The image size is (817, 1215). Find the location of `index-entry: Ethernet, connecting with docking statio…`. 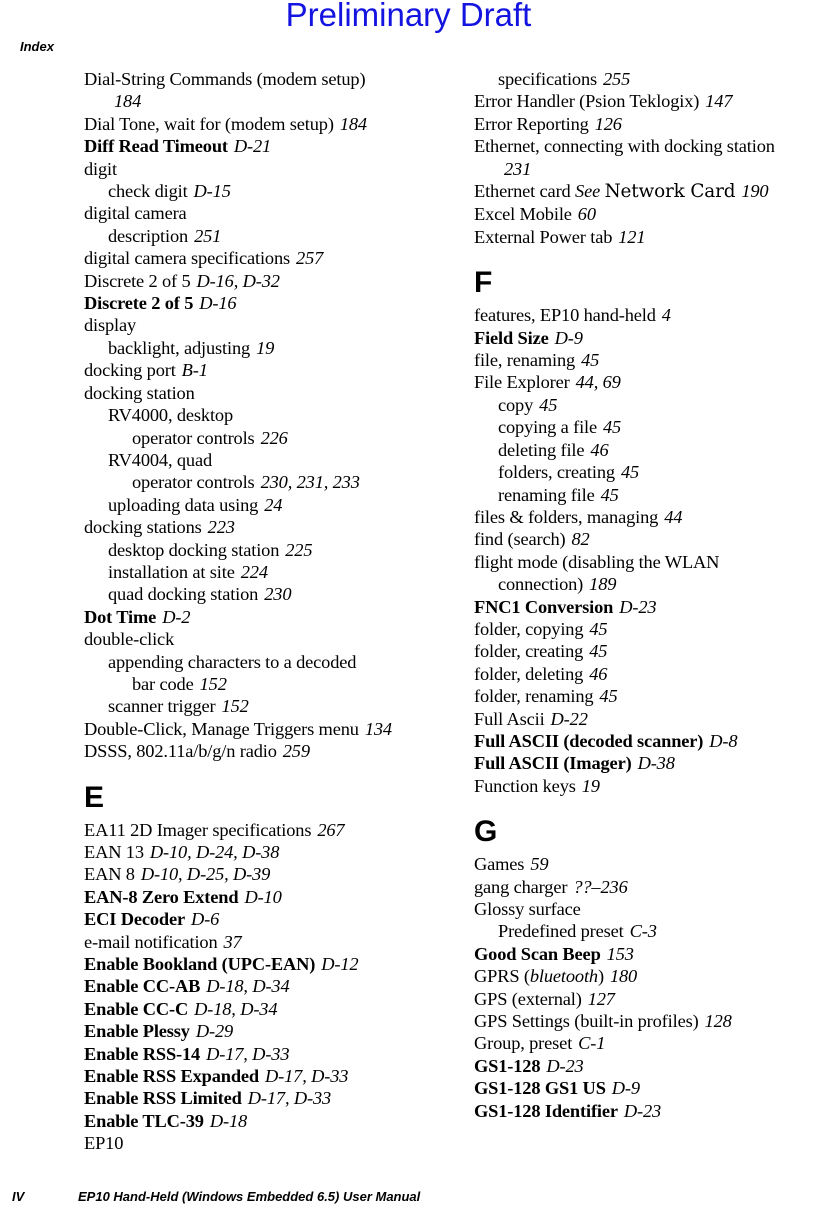

index-entry: Ethernet, connecting with docking statio… is located at coordinates (641, 146).